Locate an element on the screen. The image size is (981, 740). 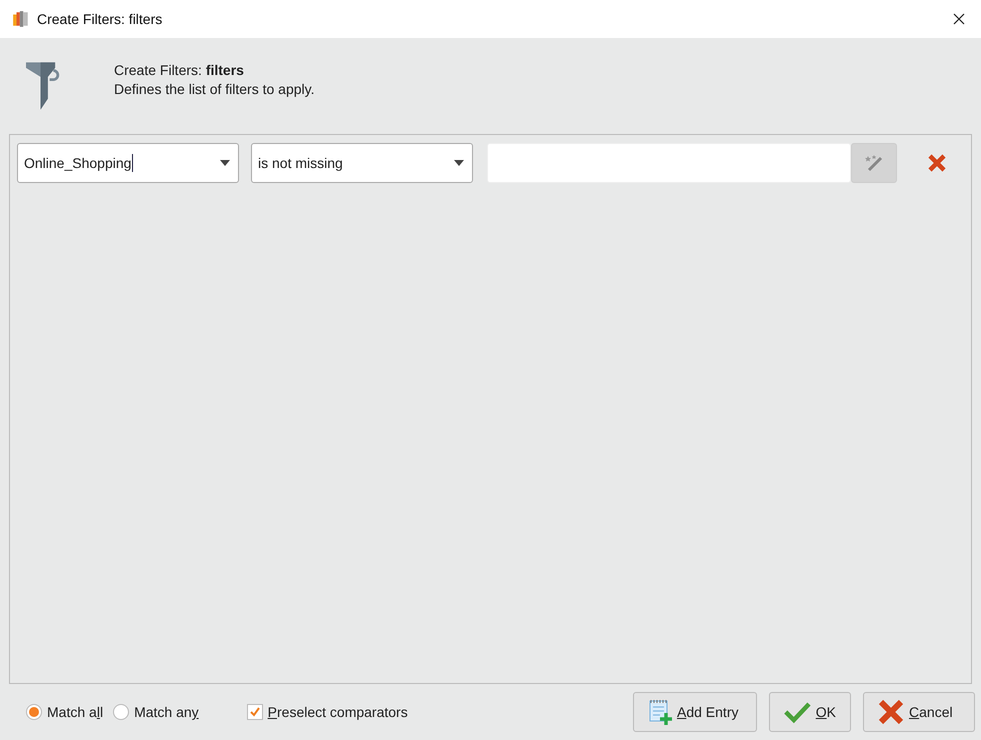
delete-icon is located at coordinates (937, 163).